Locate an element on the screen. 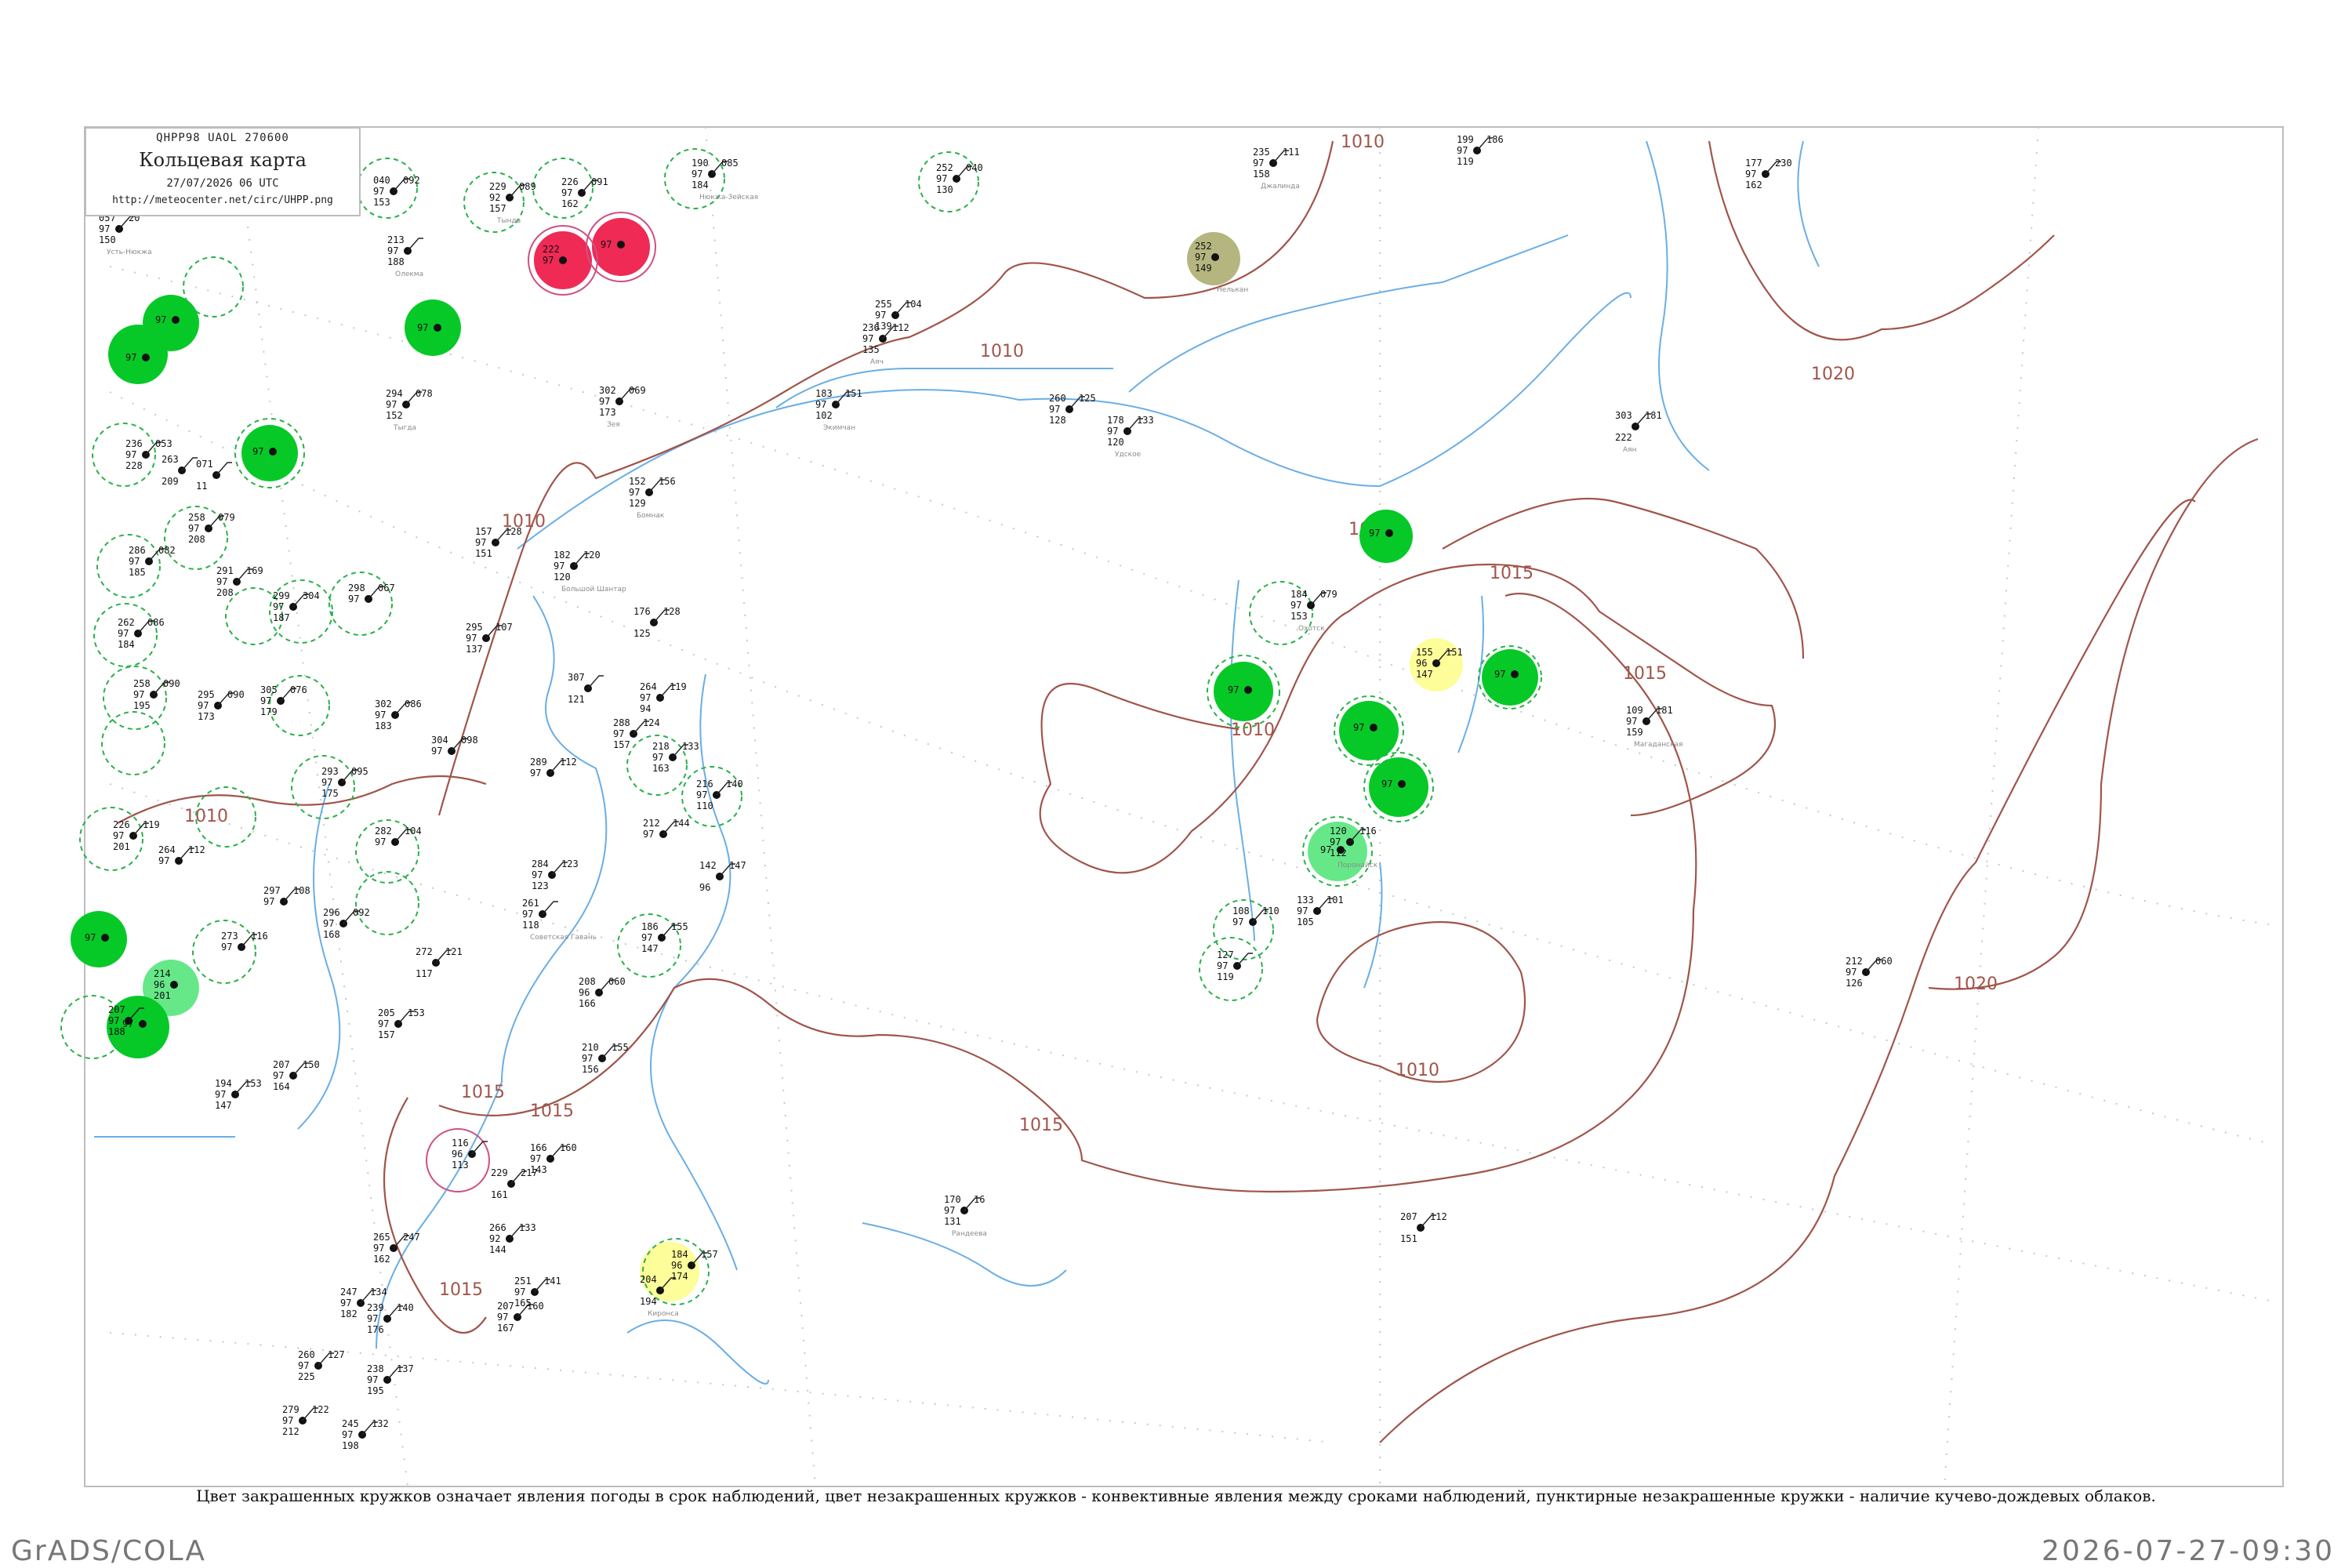 The height and width of the screenshot is (1568, 2352). station-temperature: 177 is located at coordinates (1753, 163).